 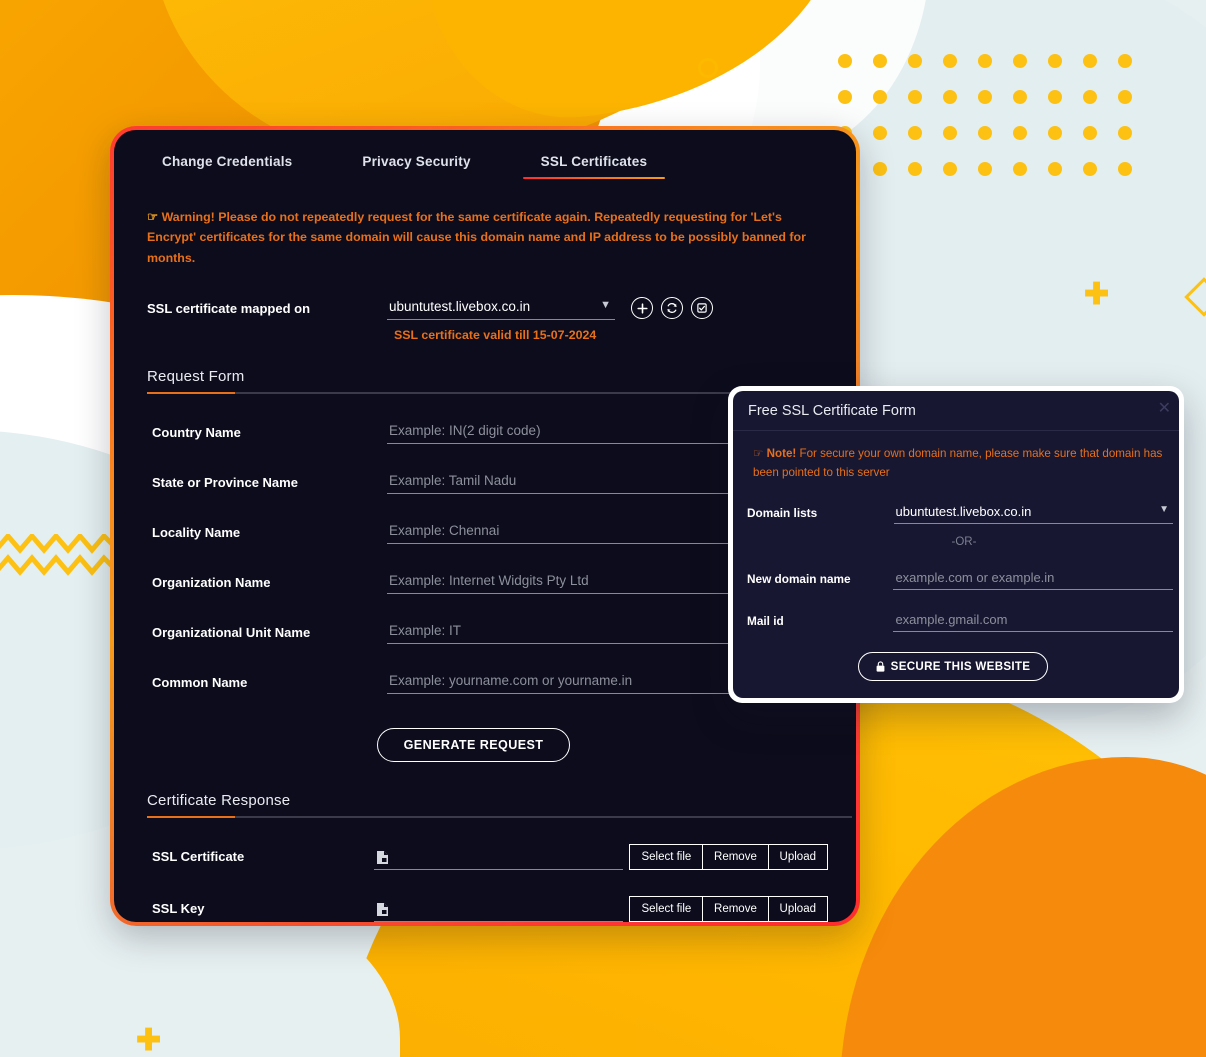 What do you see at coordinates (196, 433) in the screenshot?
I see `label-country-name: Country Name` at bounding box center [196, 433].